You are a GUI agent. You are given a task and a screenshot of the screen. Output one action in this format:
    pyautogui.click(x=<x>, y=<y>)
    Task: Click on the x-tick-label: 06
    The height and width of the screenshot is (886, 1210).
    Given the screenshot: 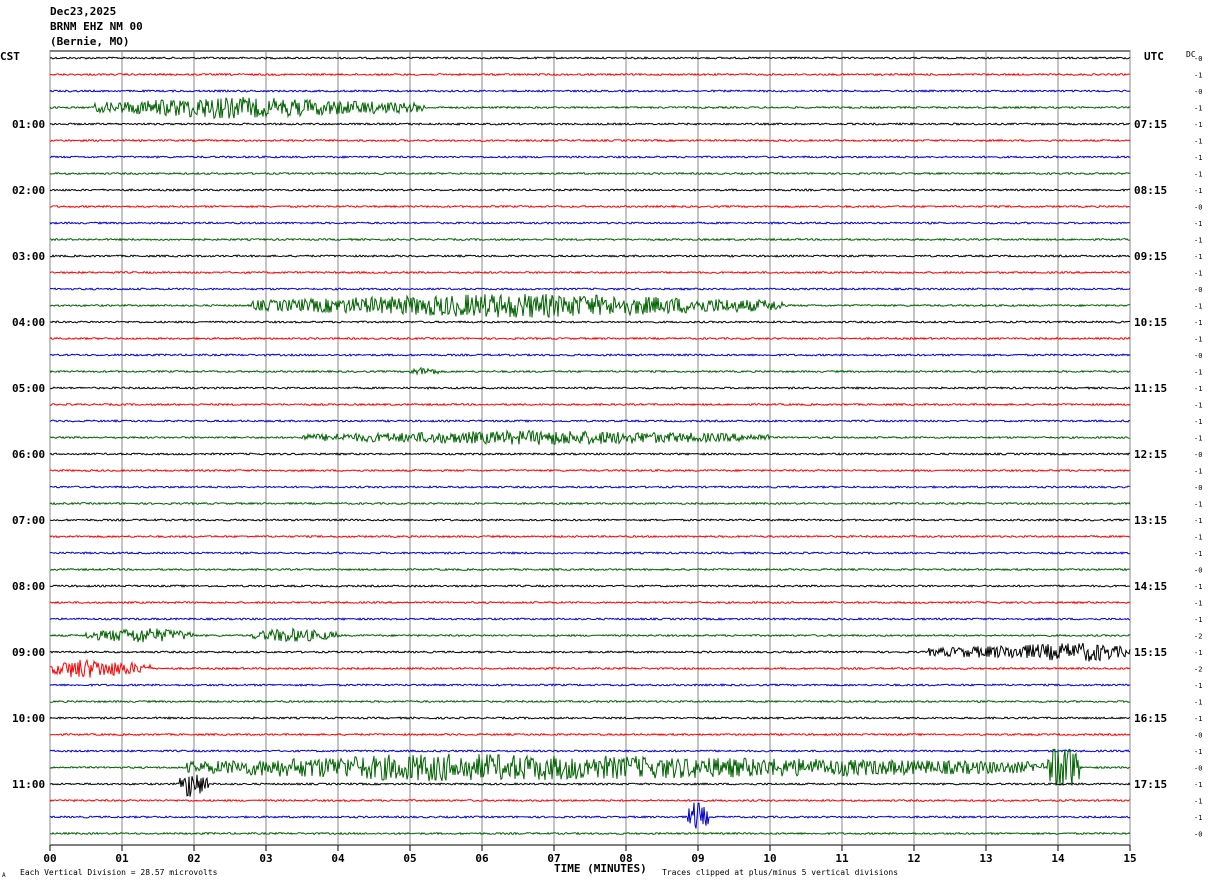 What is the action you would take?
    pyautogui.click(x=482, y=858)
    